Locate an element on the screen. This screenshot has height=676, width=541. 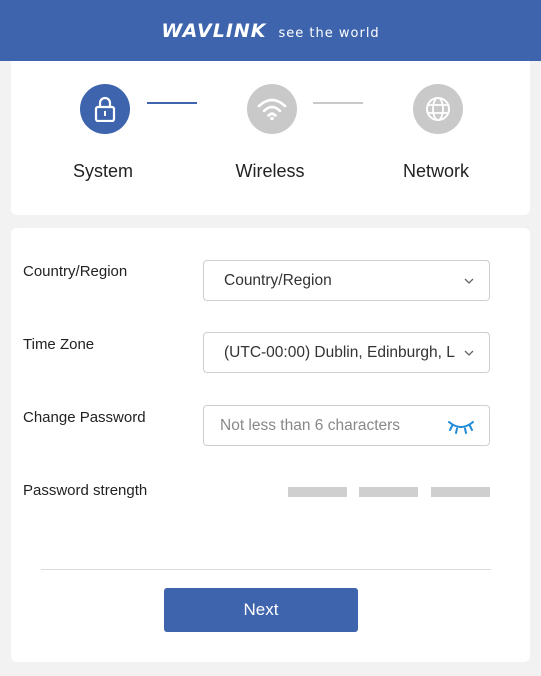
step-network-icon is located at coordinates (438, 109).